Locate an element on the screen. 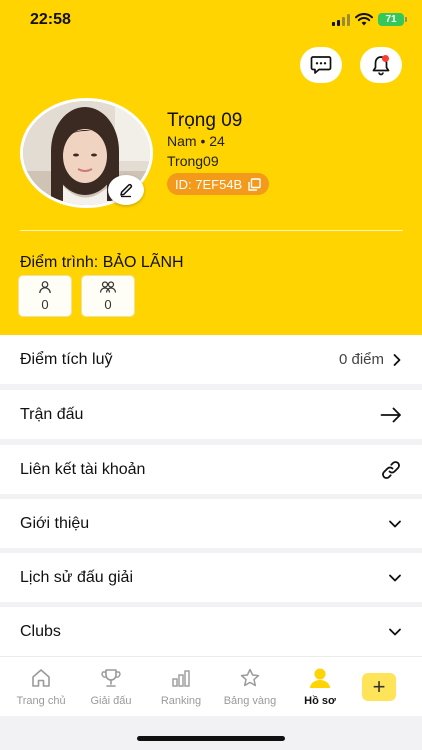 The width and height of the screenshot is (422, 750). link-icon is located at coordinates (391, 469).